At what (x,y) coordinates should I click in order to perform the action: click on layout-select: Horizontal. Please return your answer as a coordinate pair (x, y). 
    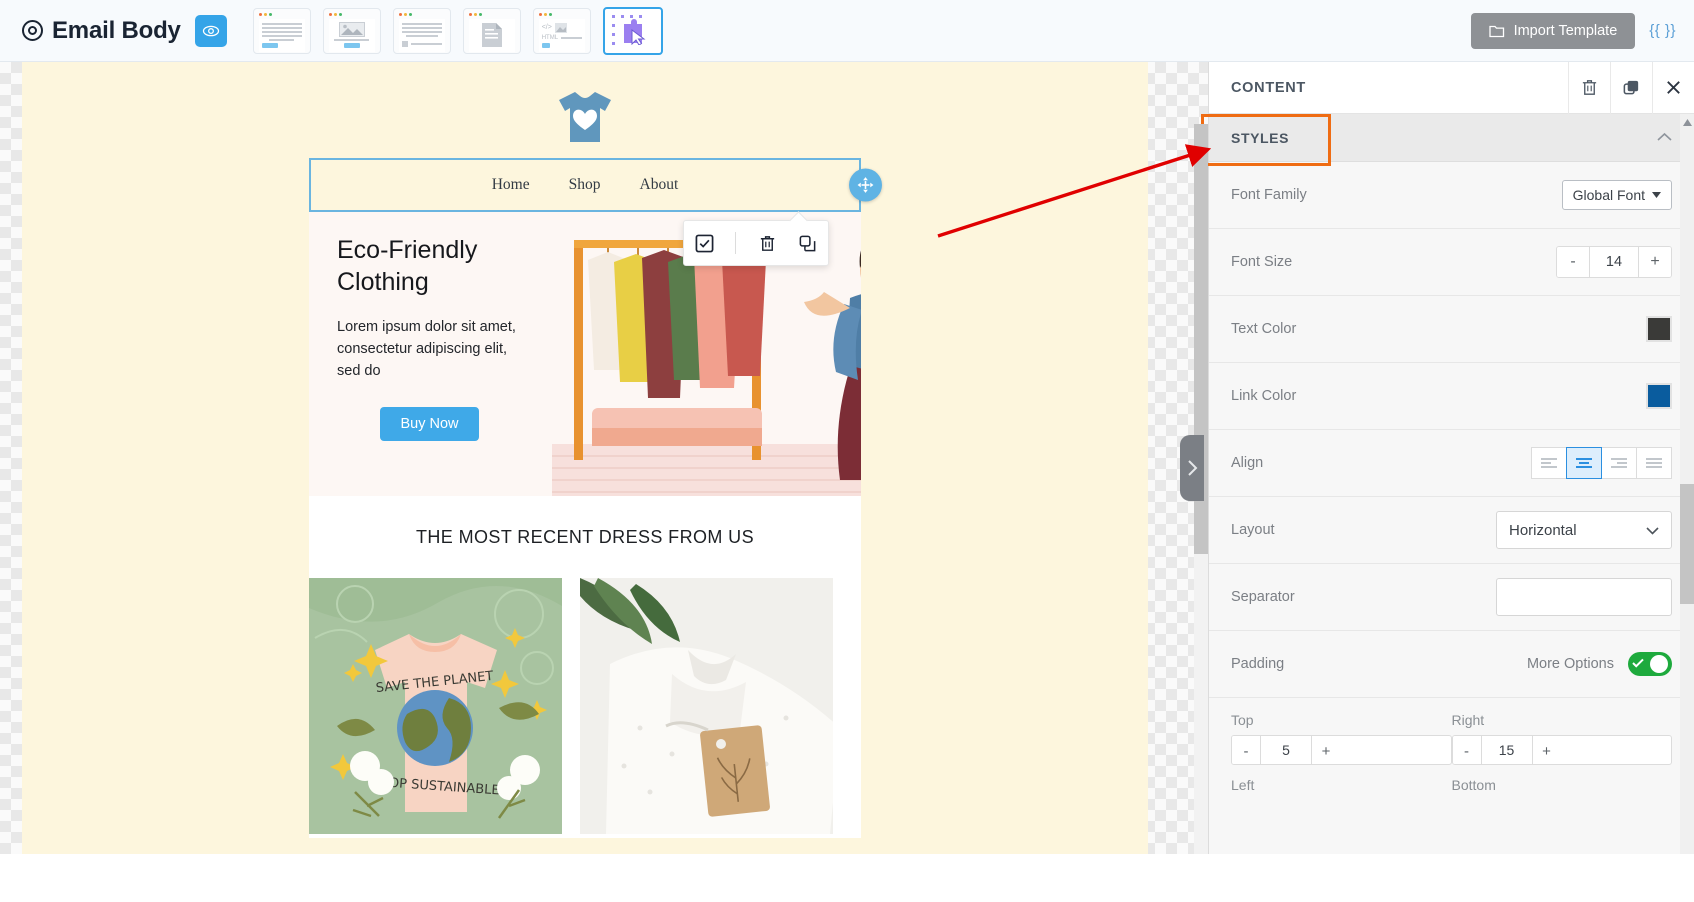
    Looking at the image, I should click on (1584, 530).